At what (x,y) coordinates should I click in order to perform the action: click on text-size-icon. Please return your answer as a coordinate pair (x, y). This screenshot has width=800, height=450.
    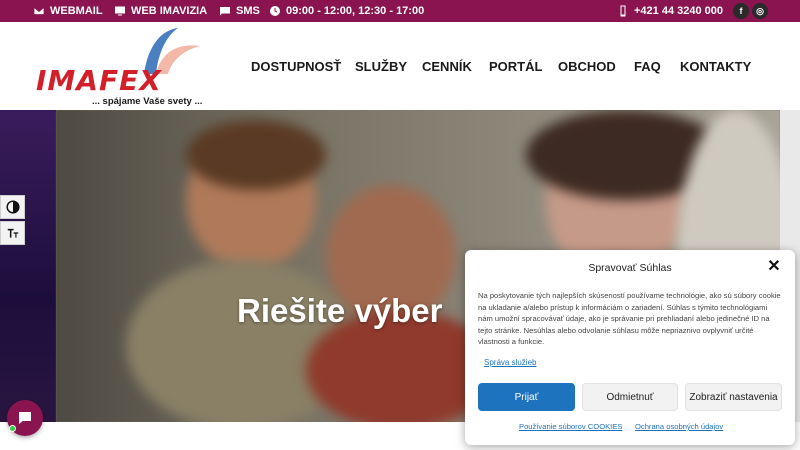
    Looking at the image, I should click on (12, 233).